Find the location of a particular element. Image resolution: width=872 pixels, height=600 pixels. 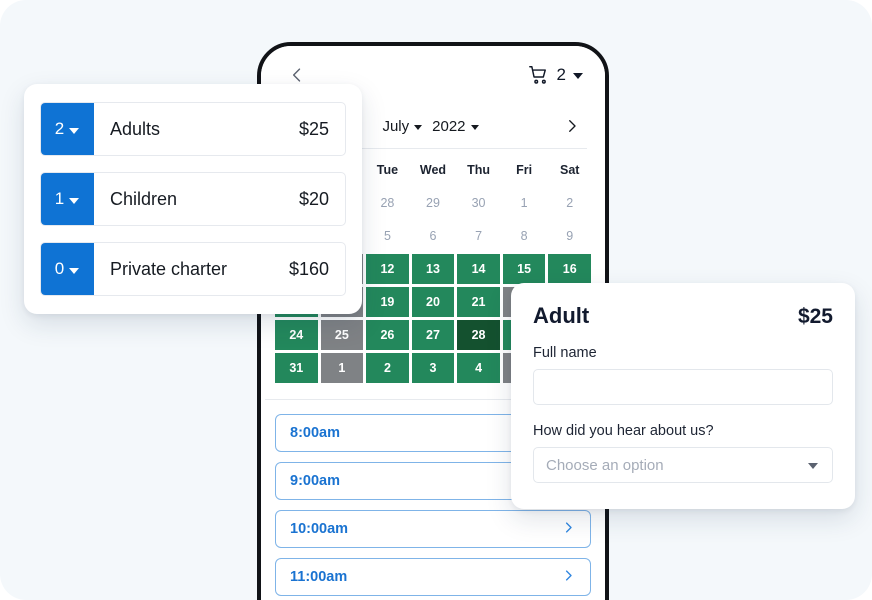

ticket-quantity-value: 0 is located at coordinates (59, 268).